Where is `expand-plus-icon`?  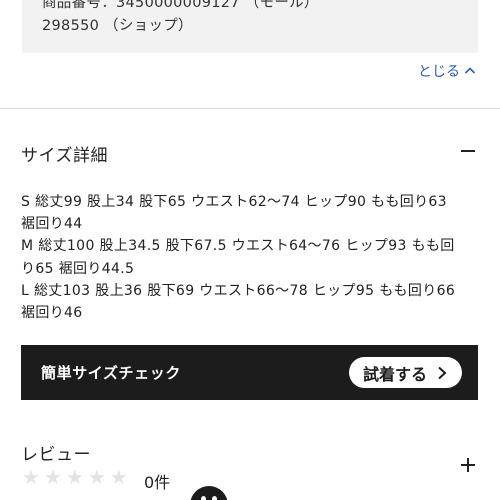
expand-plus-icon is located at coordinates (468, 465).